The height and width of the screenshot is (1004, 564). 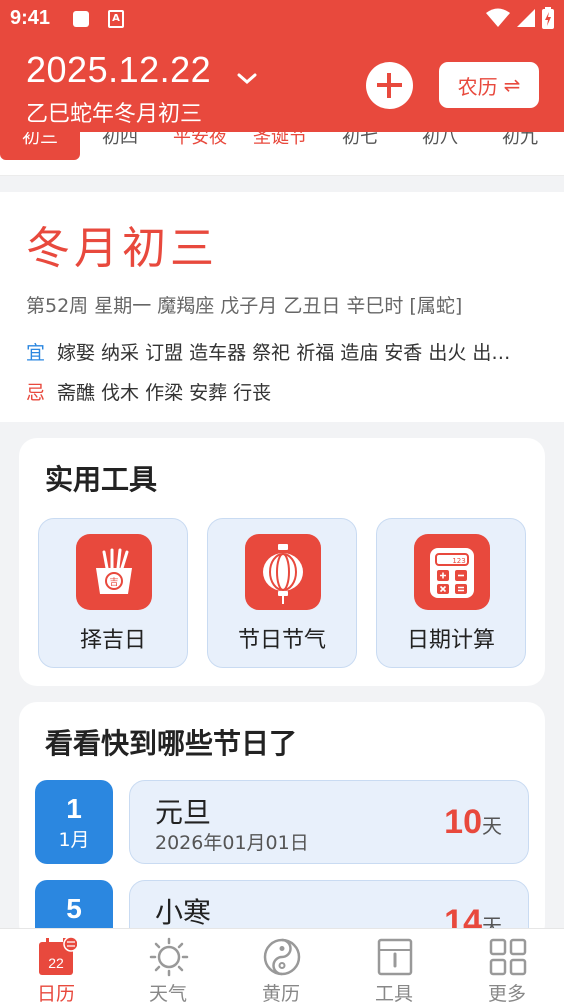 I want to click on festivals-title: 看看快到哪些节日了, so click(x=171, y=743).